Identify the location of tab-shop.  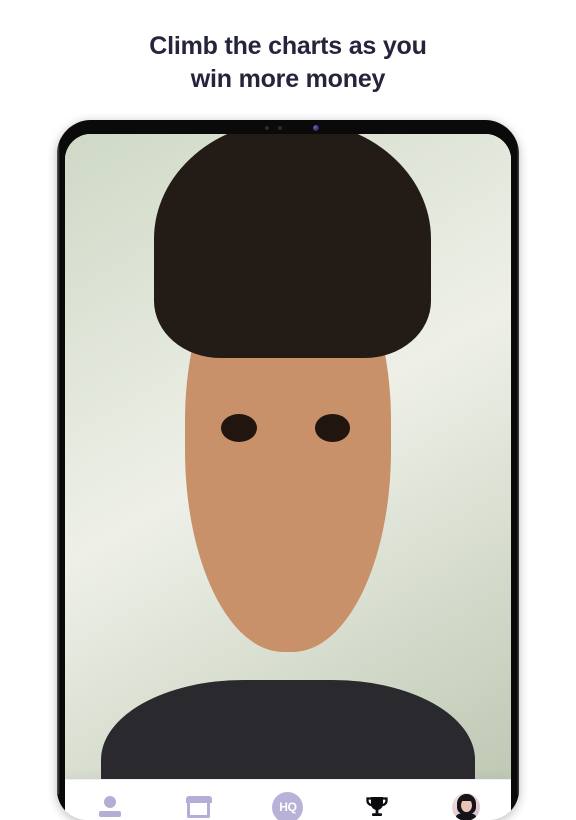
(199, 802).